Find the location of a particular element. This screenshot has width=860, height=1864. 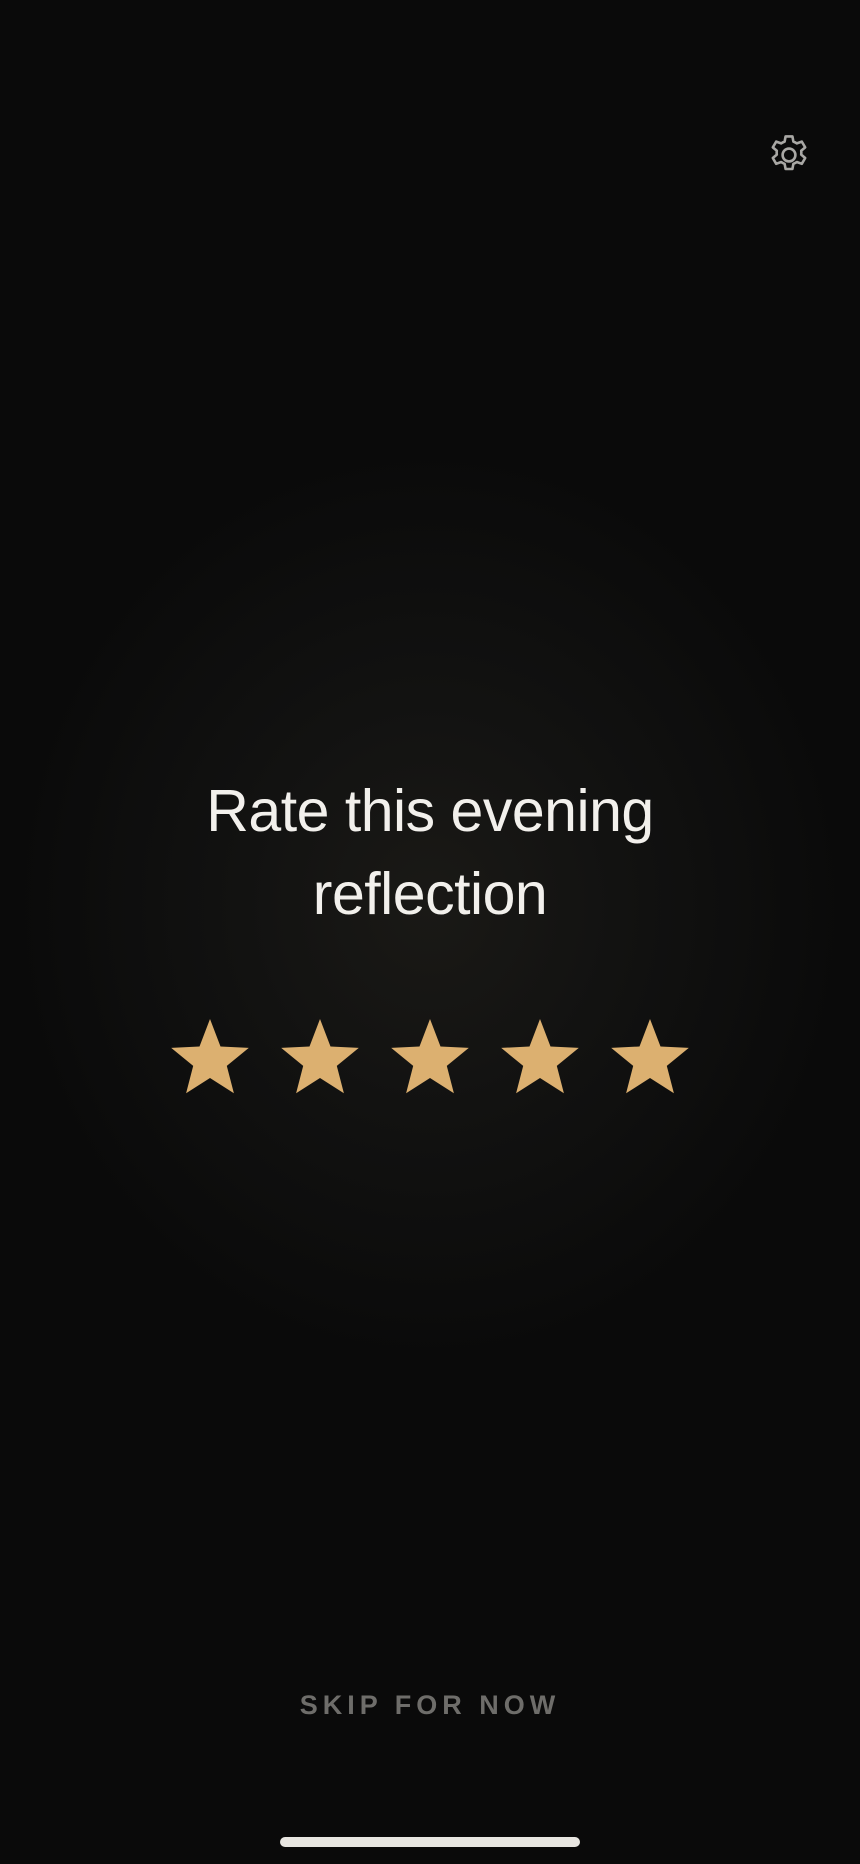

gear-icon is located at coordinates (789, 157).